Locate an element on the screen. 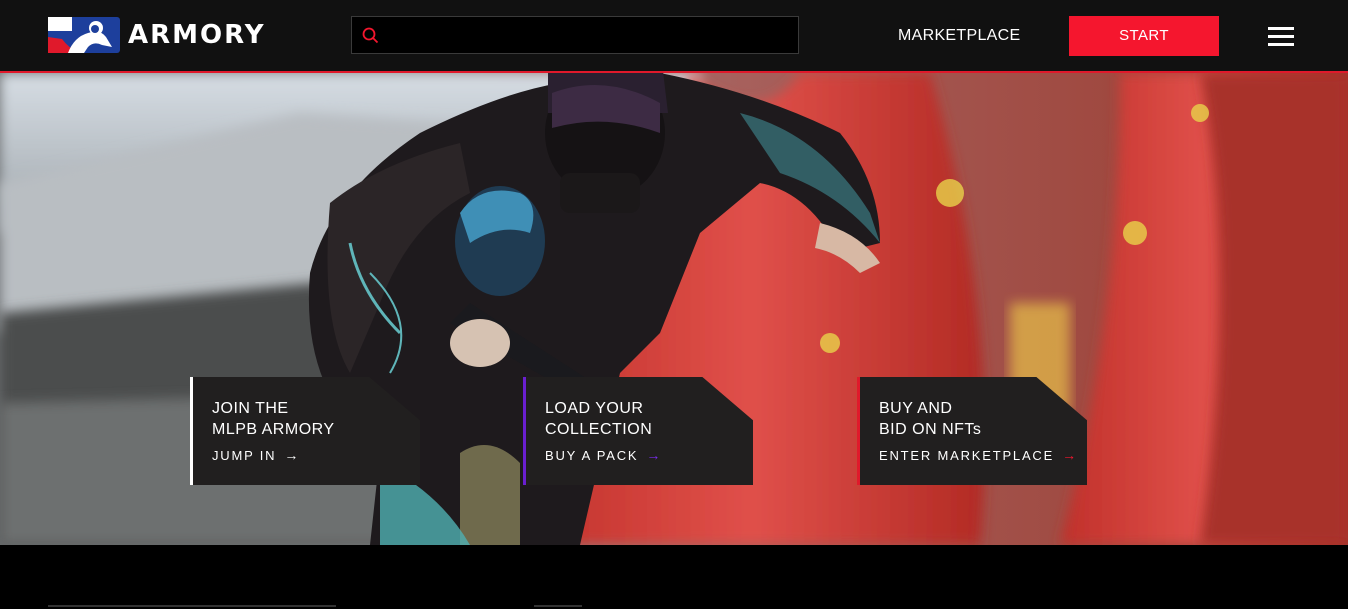  start-button: START is located at coordinates (1144, 36).